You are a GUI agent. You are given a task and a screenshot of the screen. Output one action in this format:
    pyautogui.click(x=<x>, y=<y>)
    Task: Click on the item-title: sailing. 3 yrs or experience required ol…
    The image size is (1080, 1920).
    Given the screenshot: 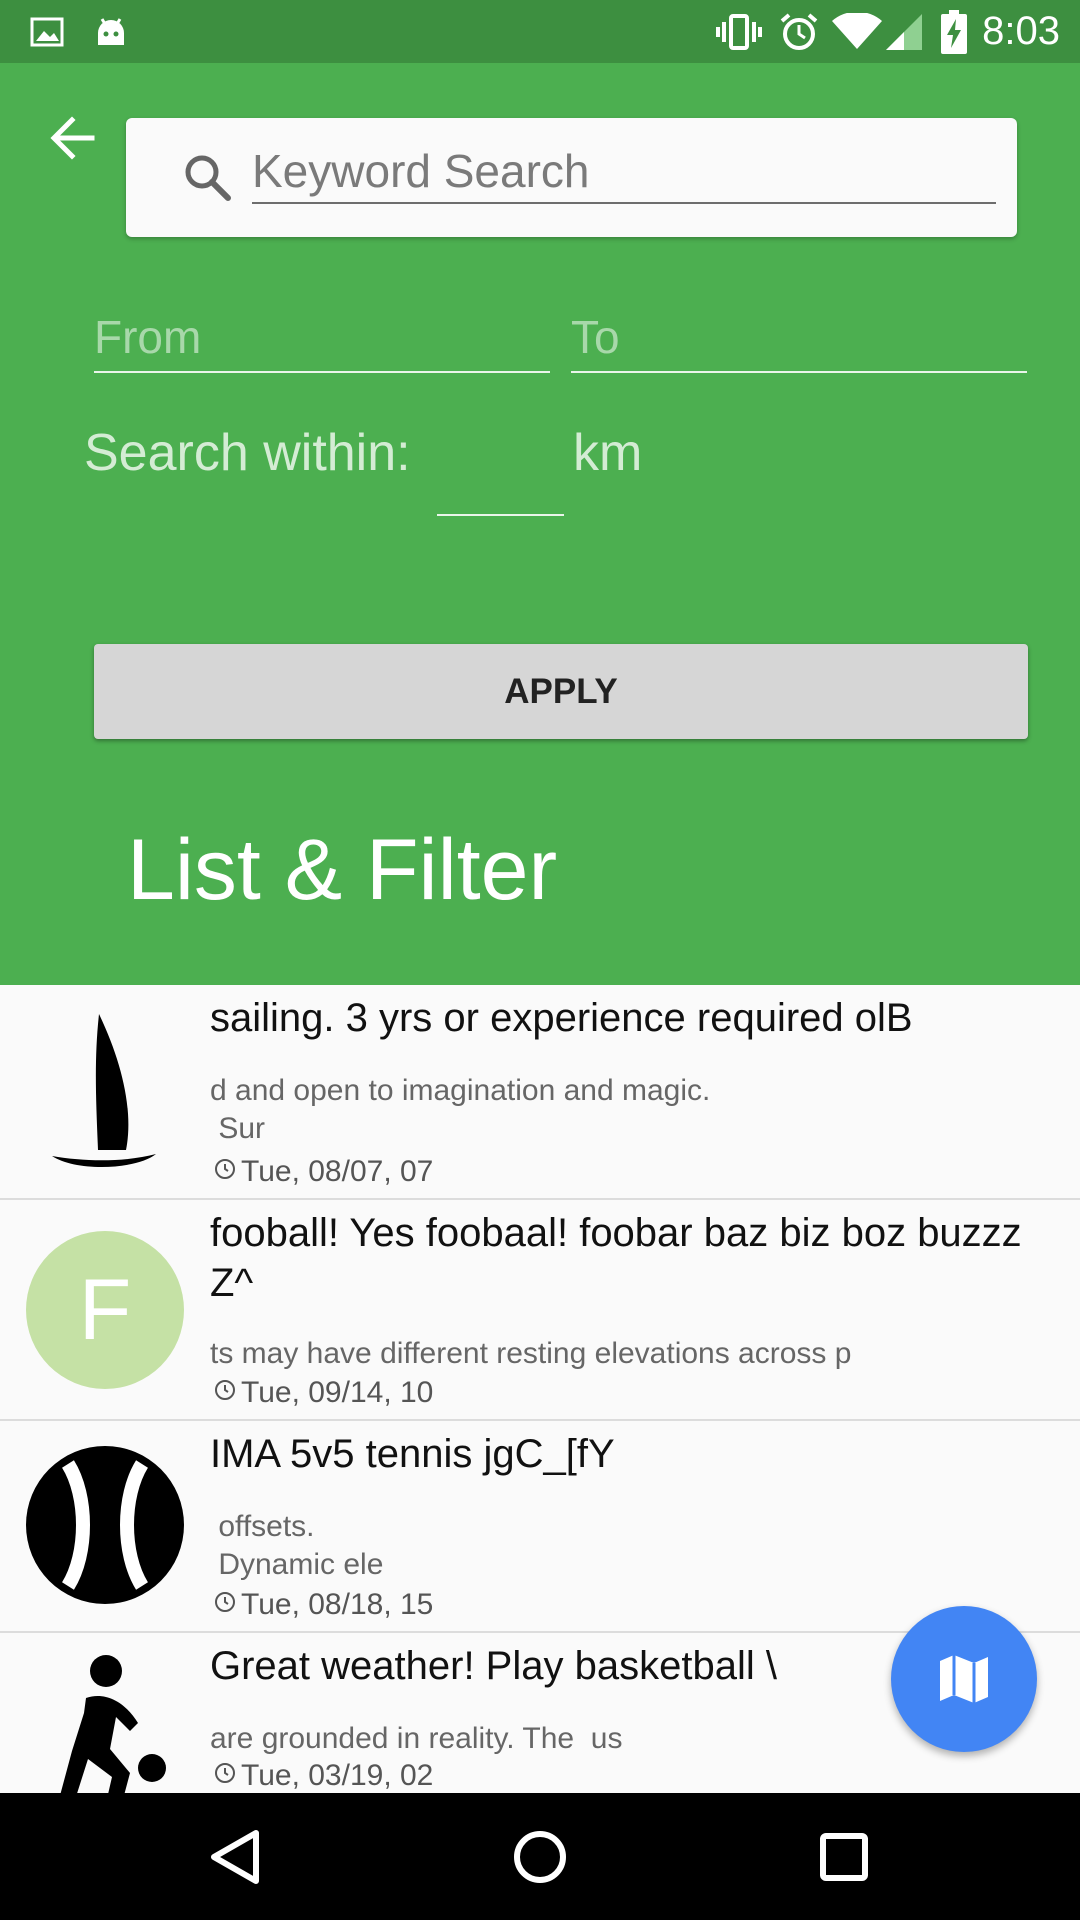 What is the action you would take?
    pyautogui.click(x=561, y=1018)
    